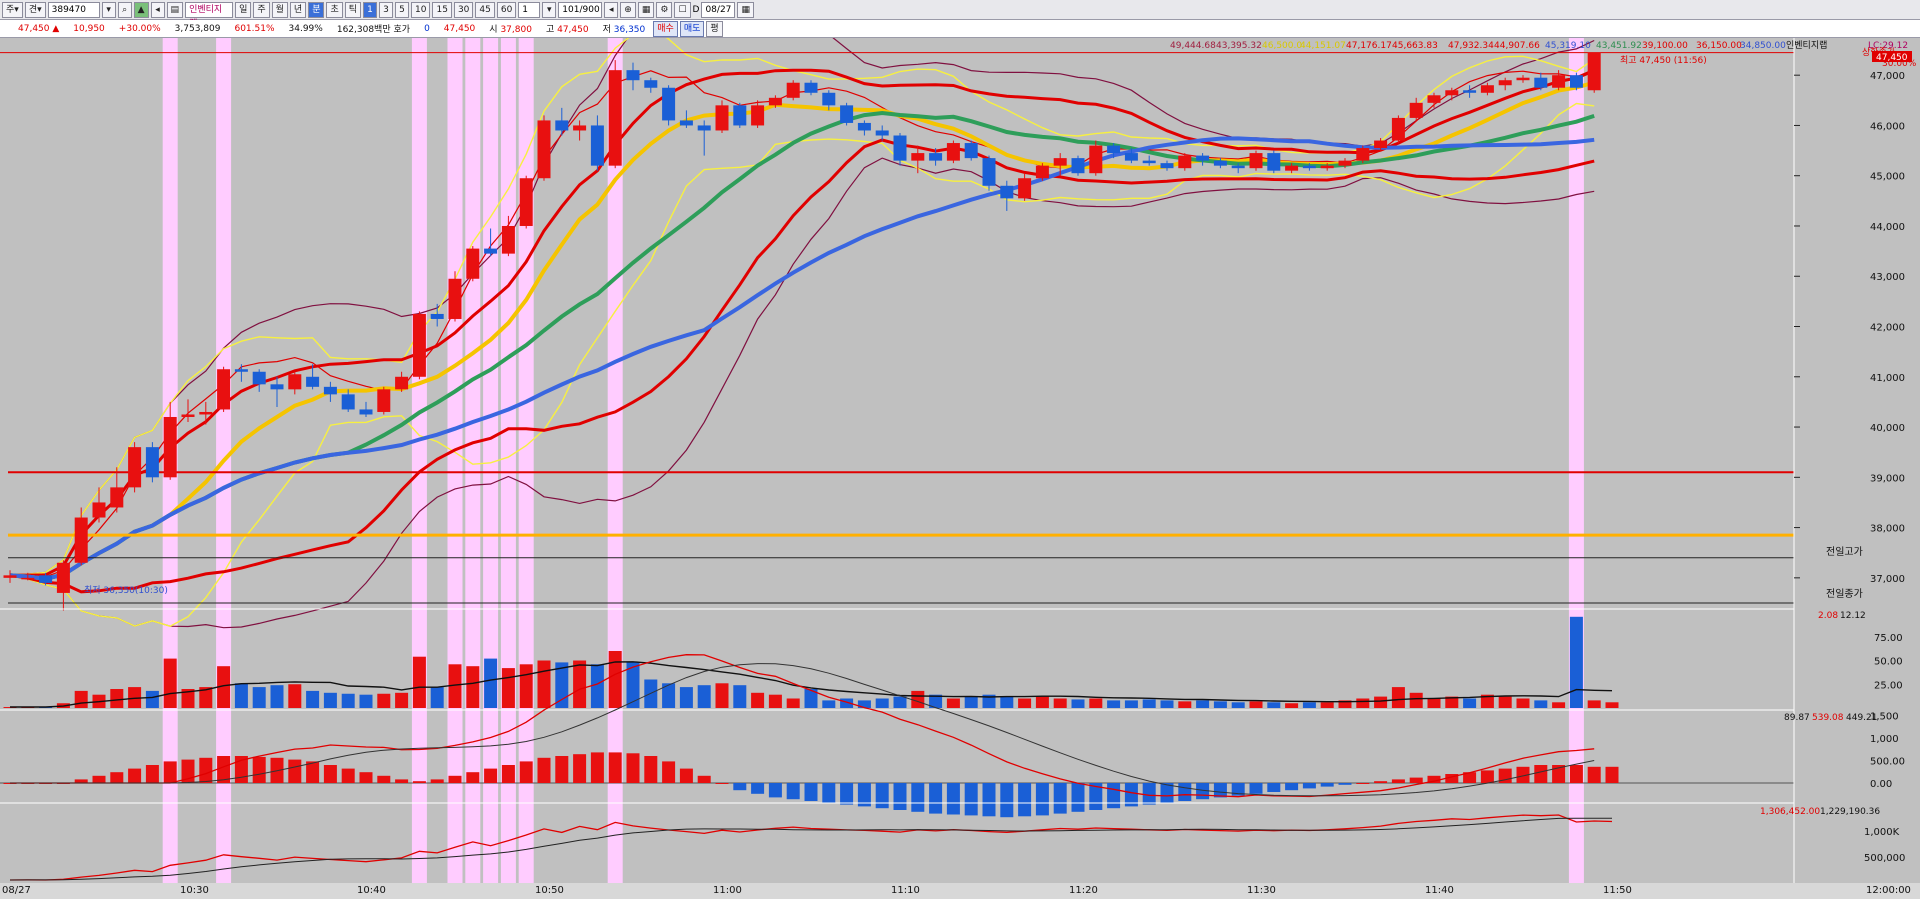 The height and width of the screenshot is (899, 1920). I want to click on scroll-left-icon: ◂, so click(611, 9).